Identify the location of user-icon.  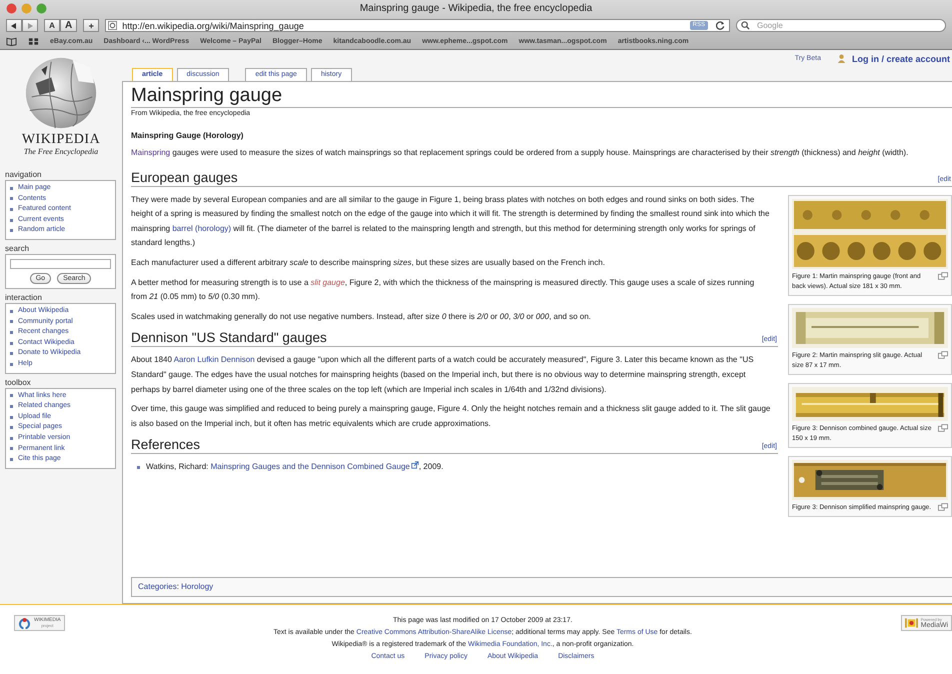
(841, 58).